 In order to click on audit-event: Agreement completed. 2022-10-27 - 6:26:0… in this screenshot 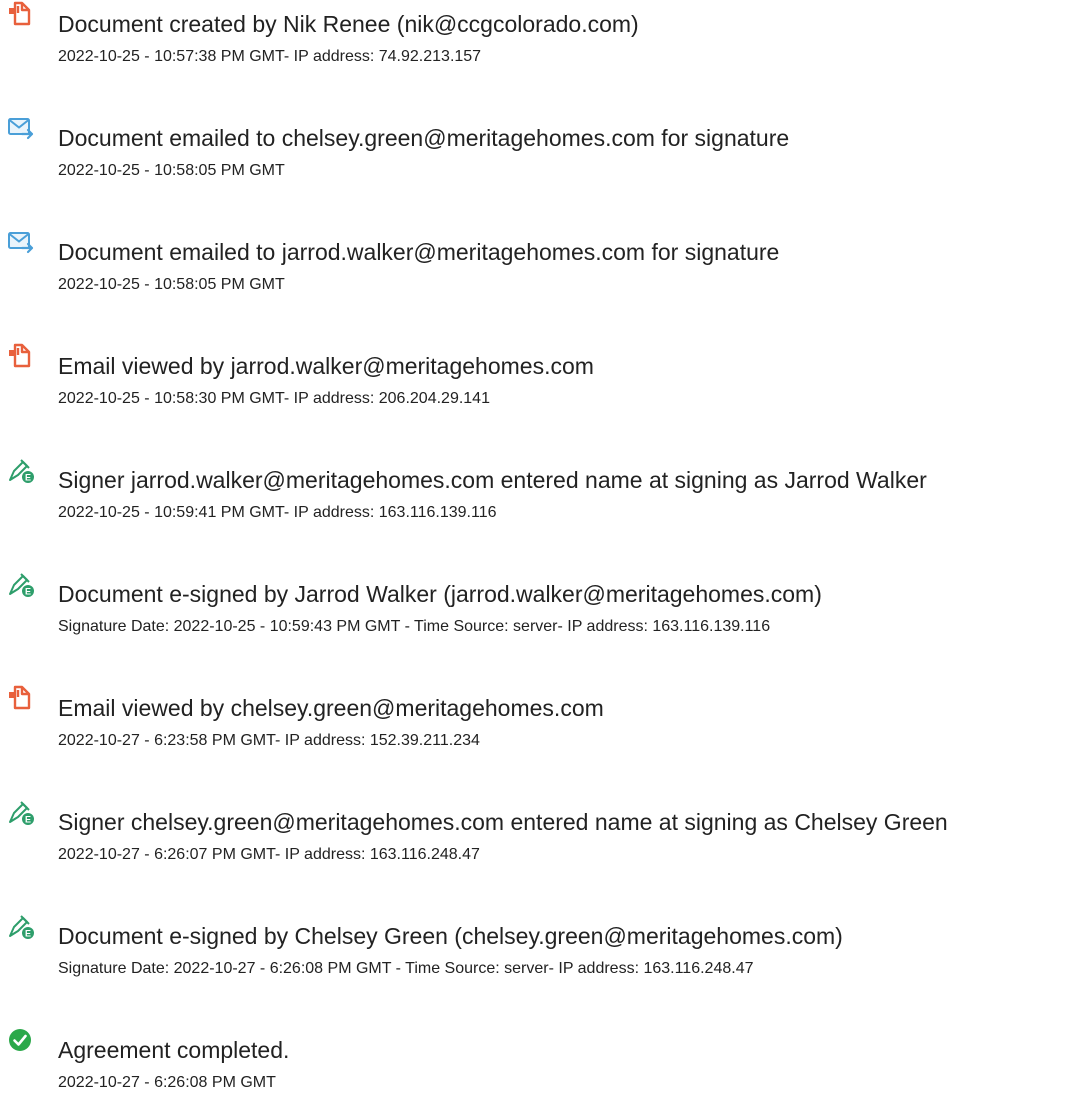, I will do `click(545, 1066)`.